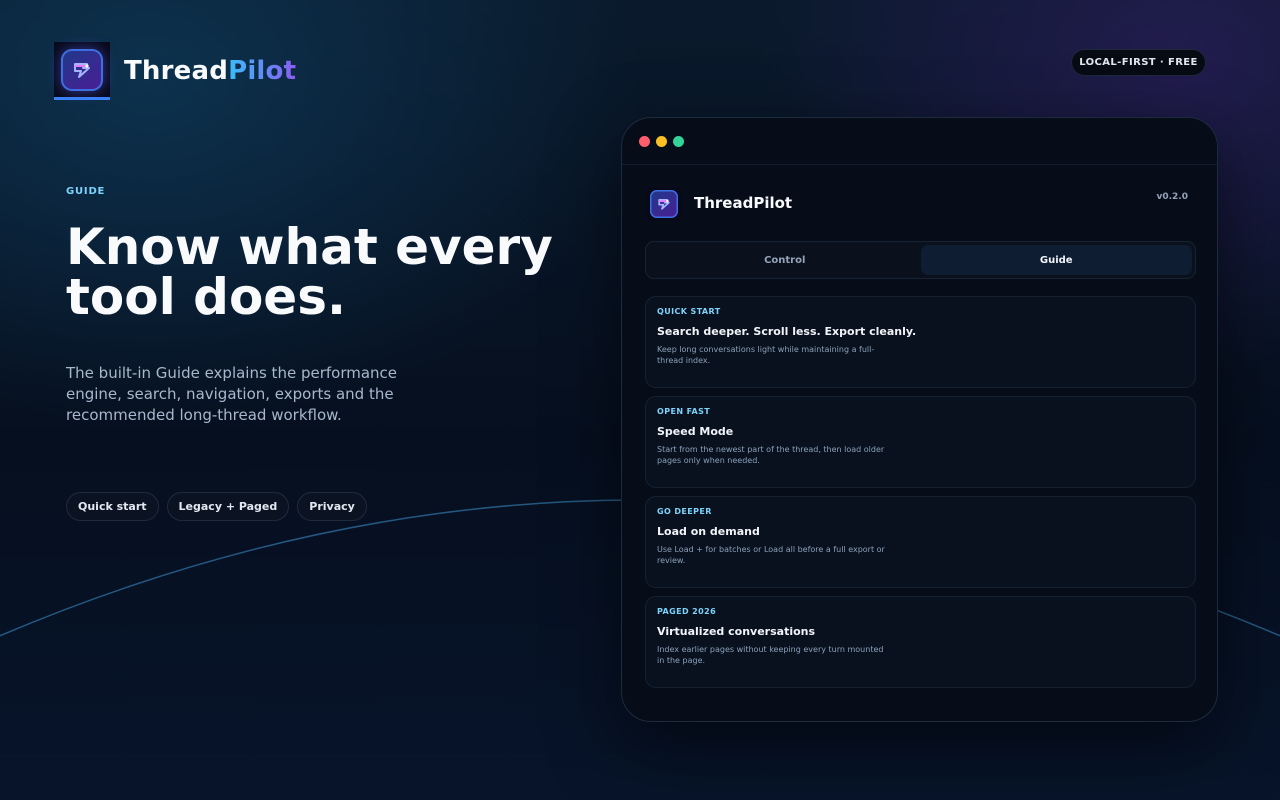  Describe the element at coordinates (262, 71) in the screenshot. I see `brand-name-part2: Pilot` at that location.